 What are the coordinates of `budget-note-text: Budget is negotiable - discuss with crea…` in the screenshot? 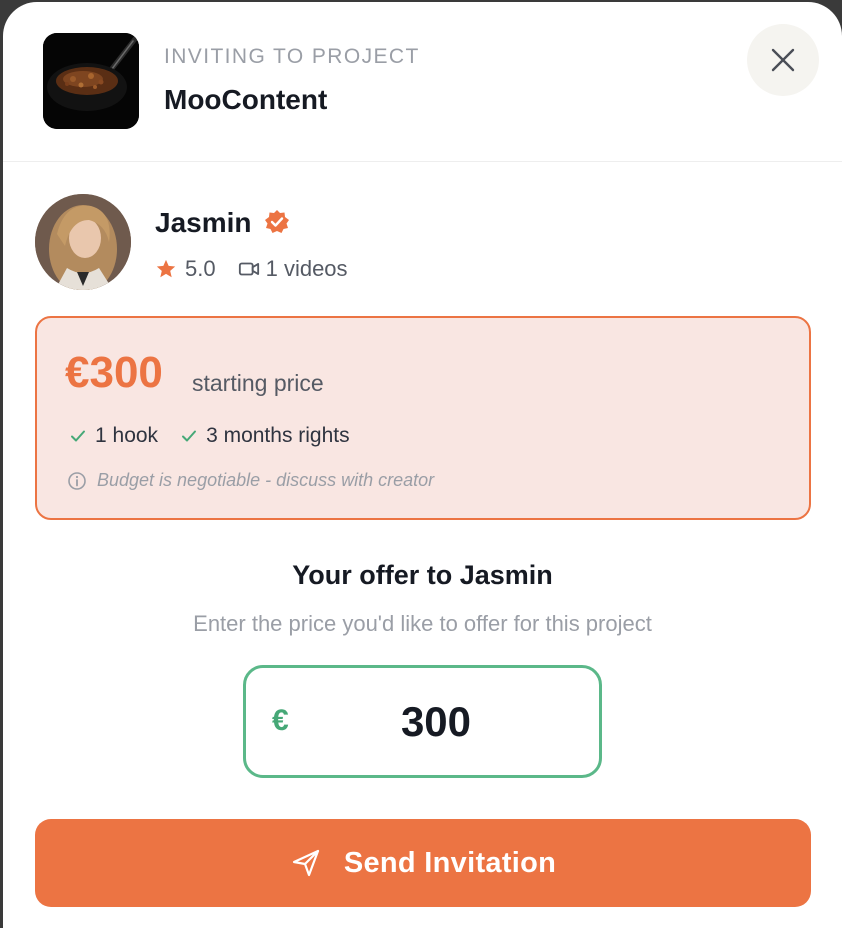 It's located at (266, 480).